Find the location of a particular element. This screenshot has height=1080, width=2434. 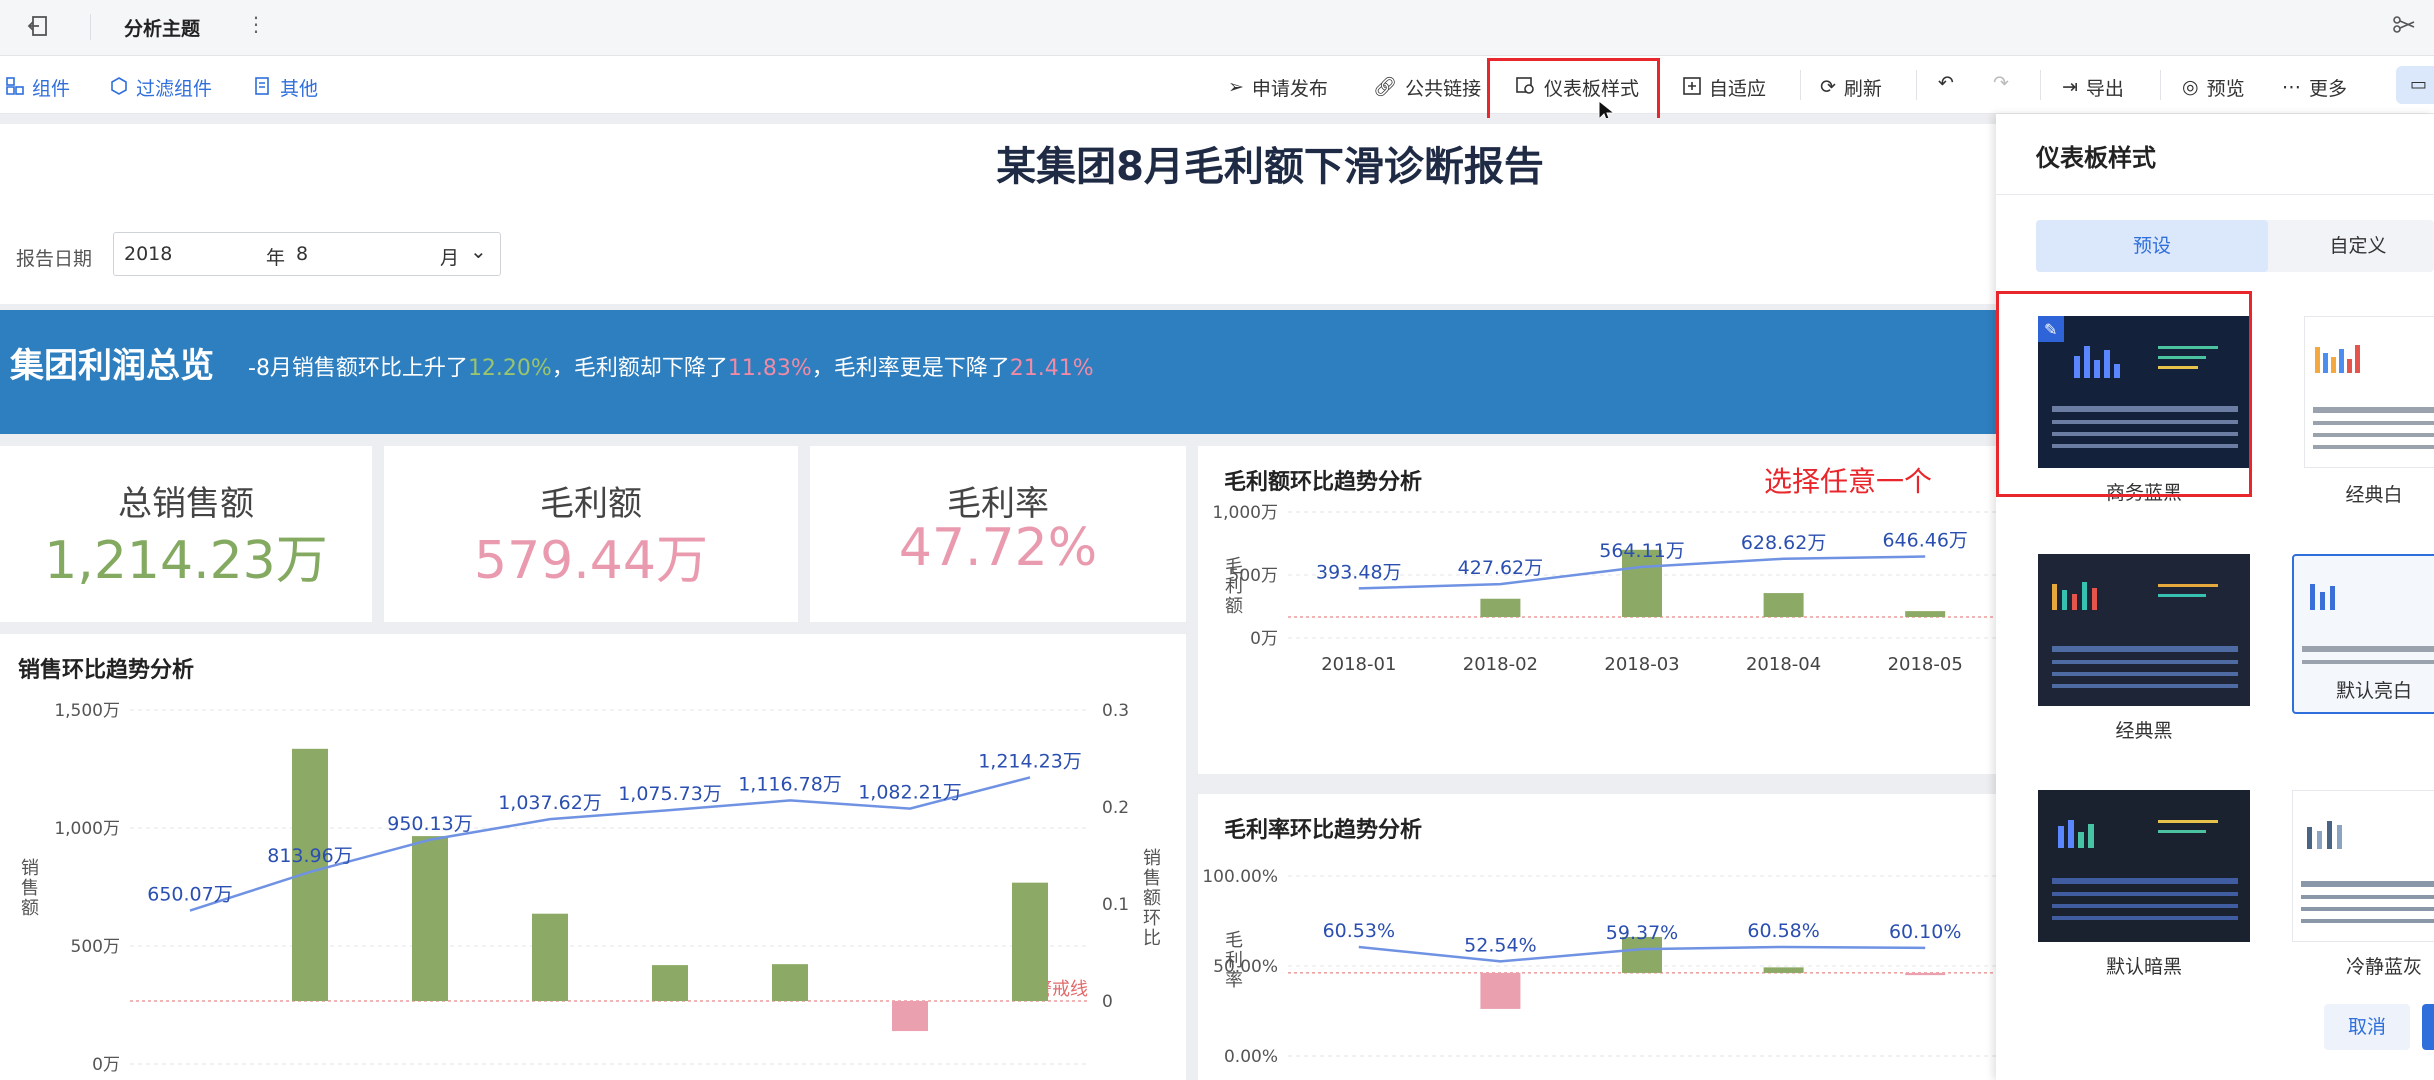

theme-thumbnail-default-dark-black is located at coordinates (2144, 866).